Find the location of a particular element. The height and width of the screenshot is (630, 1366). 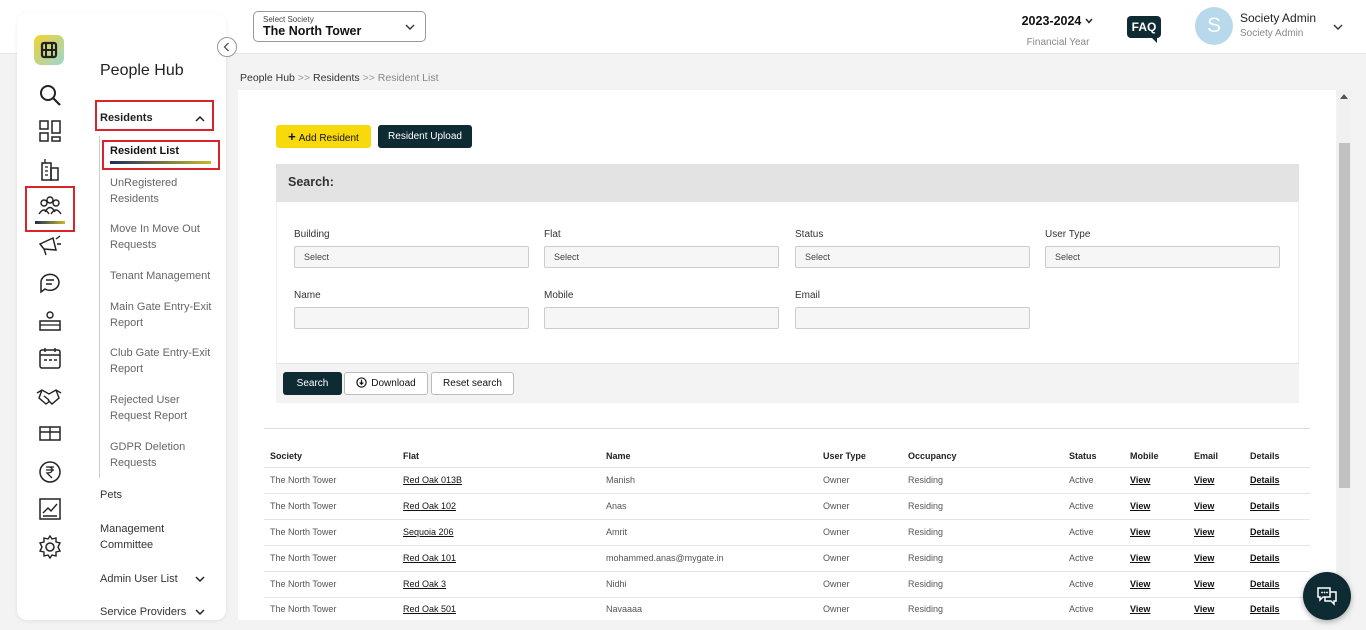

search-heading: Search: is located at coordinates (311, 182).